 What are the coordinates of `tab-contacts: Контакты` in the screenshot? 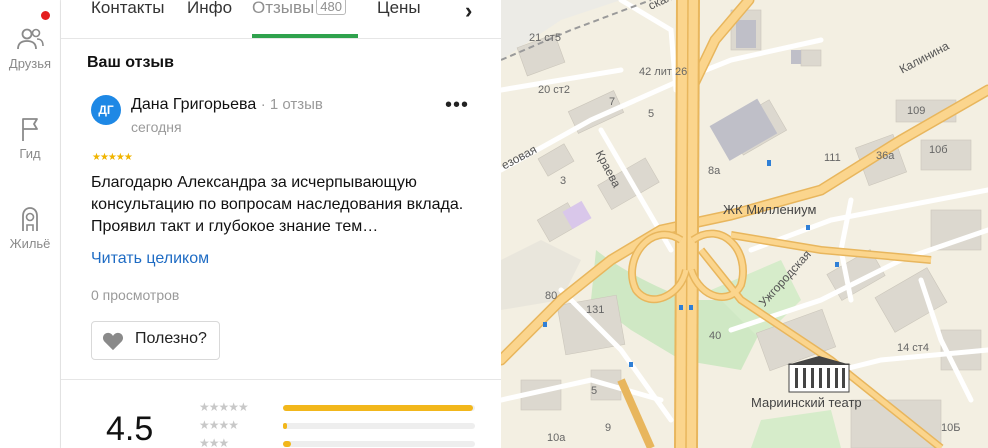 It's located at (127, 9).